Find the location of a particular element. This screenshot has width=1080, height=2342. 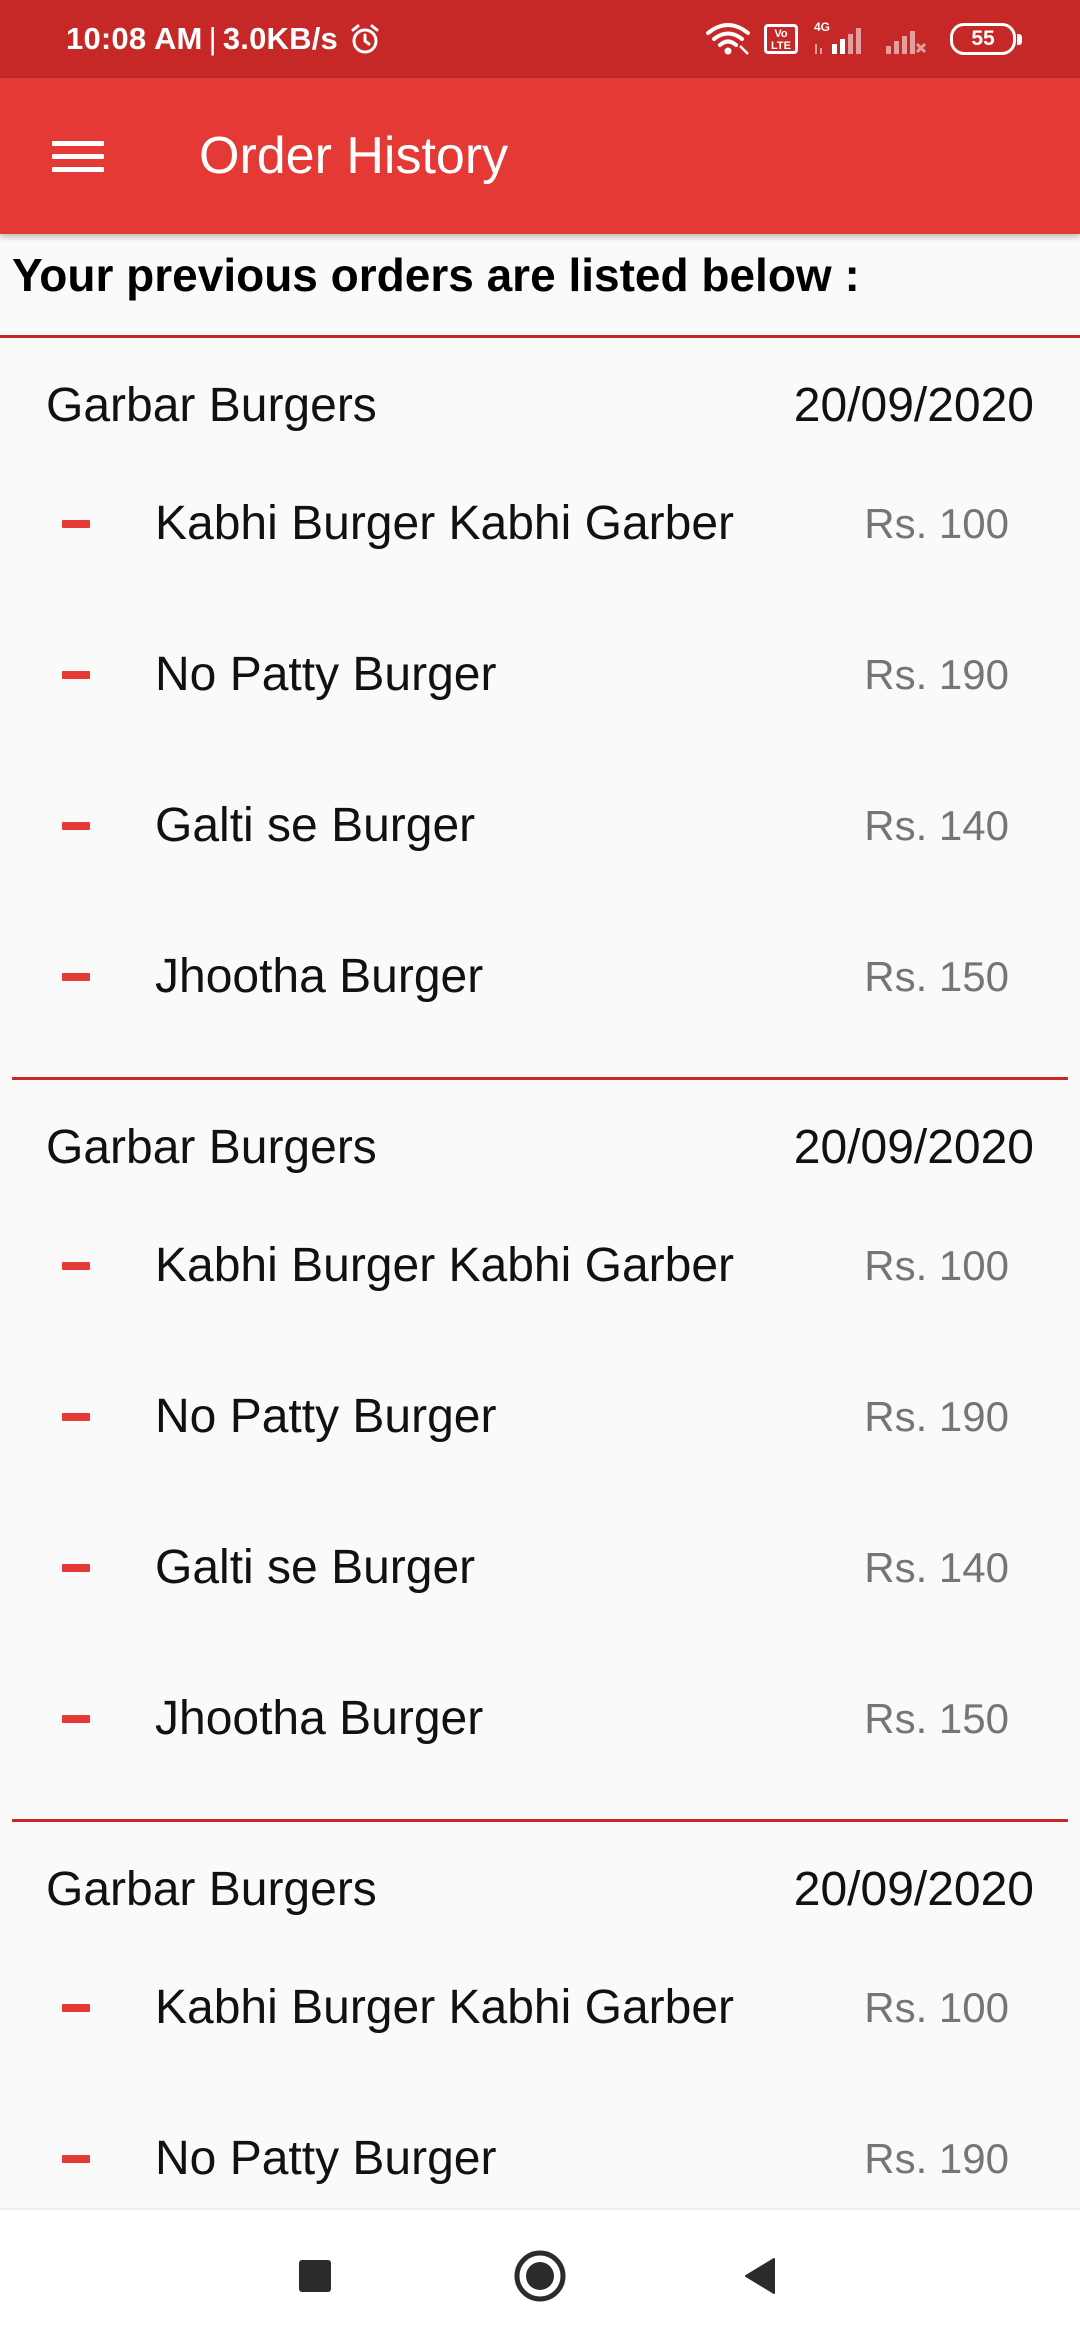

navigation-bar is located at coordinates (540, 2275).